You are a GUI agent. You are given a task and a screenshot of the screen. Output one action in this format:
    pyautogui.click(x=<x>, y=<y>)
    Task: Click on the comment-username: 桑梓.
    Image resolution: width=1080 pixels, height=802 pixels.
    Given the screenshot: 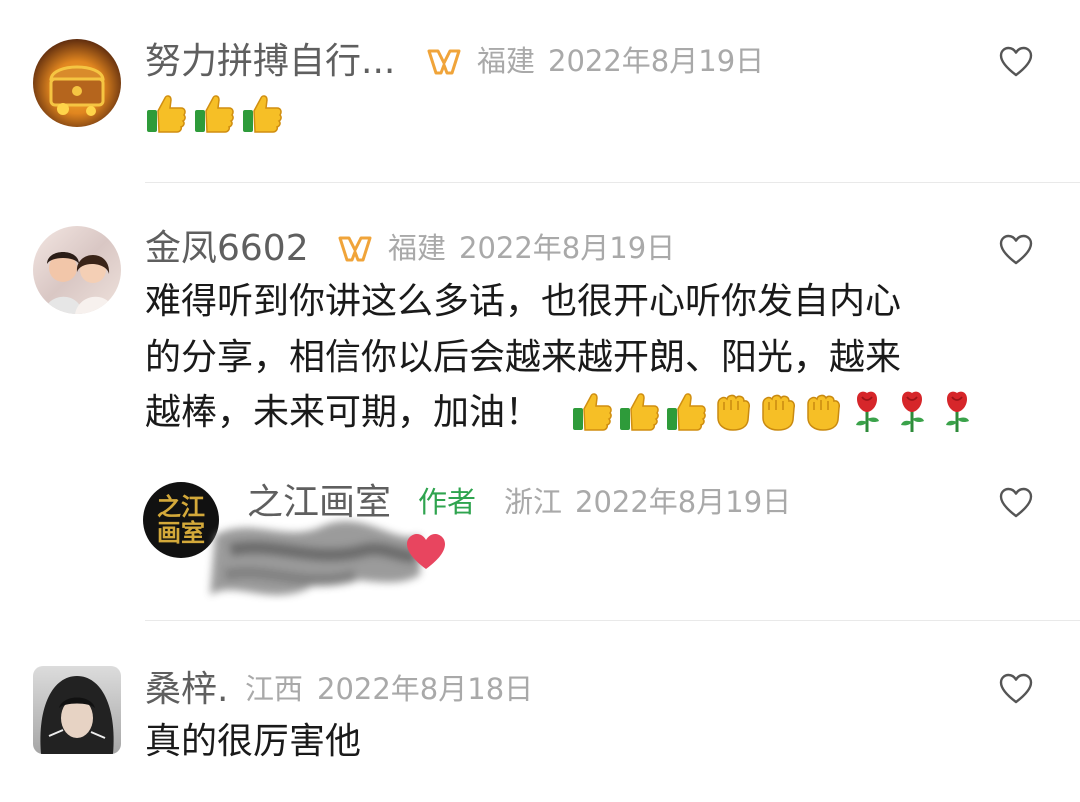 What is the action you would take?
    pyautogui.click(x=186, y=690)
    